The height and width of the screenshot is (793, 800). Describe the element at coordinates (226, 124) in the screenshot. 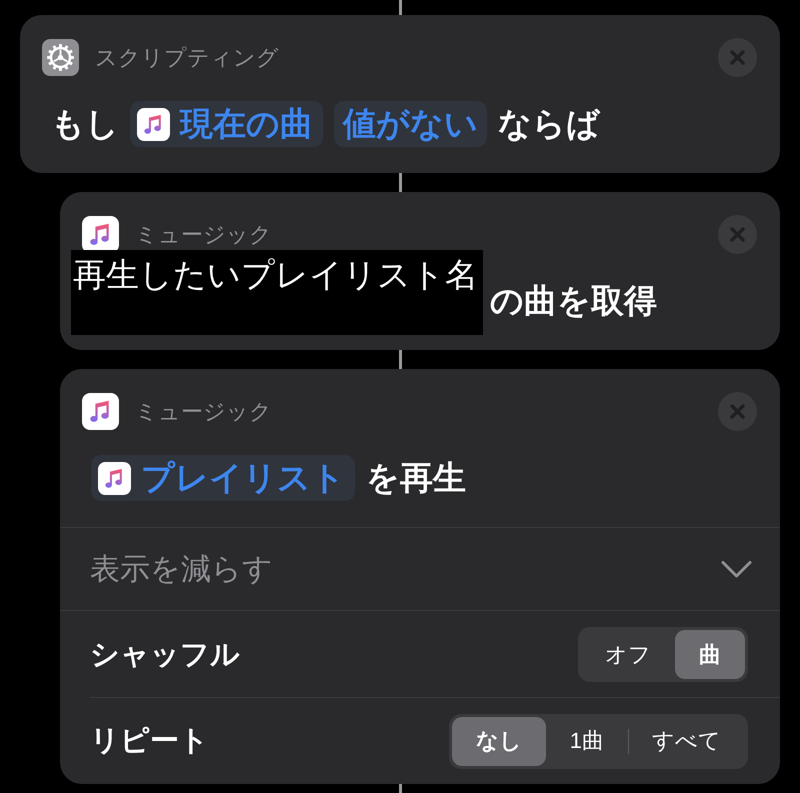

I see `variable-token: 現在の曲` at that location.